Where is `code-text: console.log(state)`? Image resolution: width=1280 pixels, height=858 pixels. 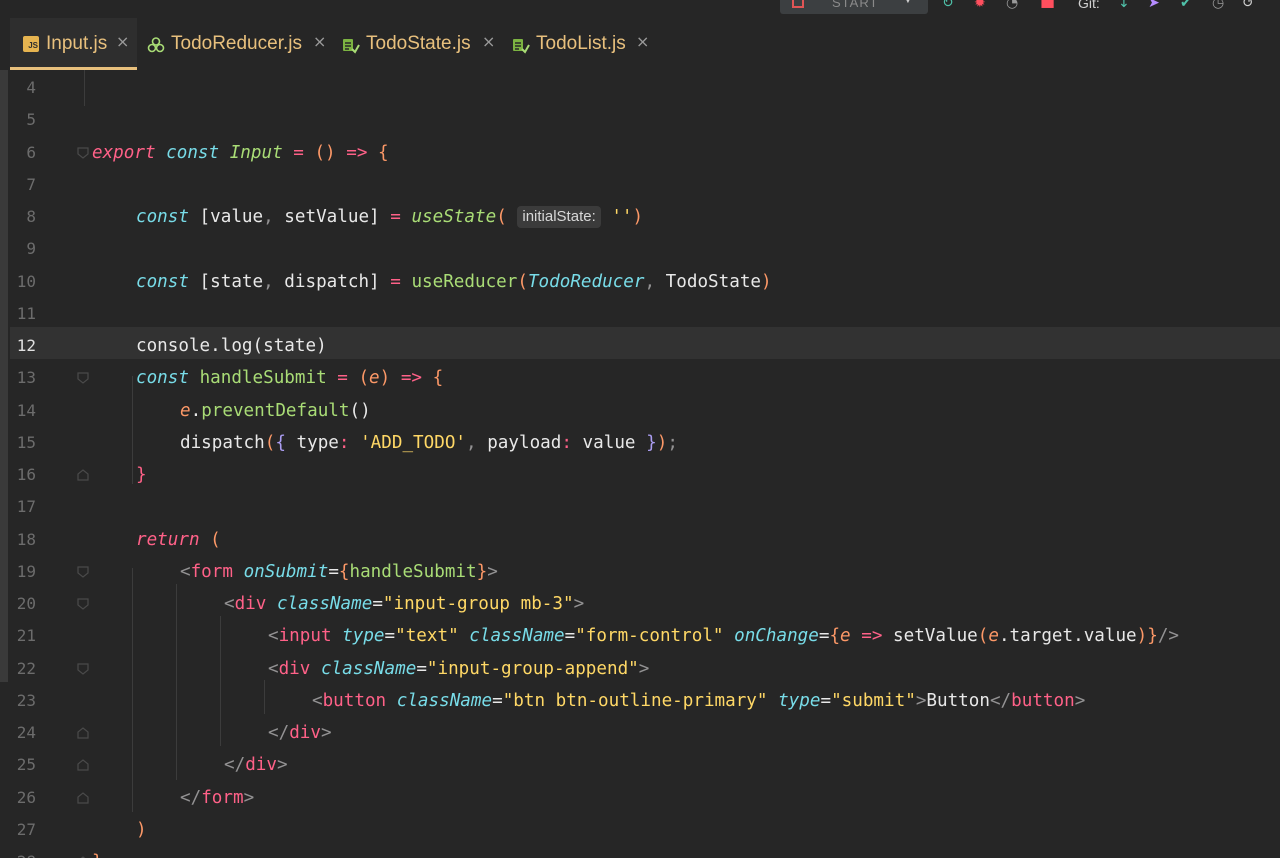
code-text: console.log(state) is located at coordinates (231, 346).